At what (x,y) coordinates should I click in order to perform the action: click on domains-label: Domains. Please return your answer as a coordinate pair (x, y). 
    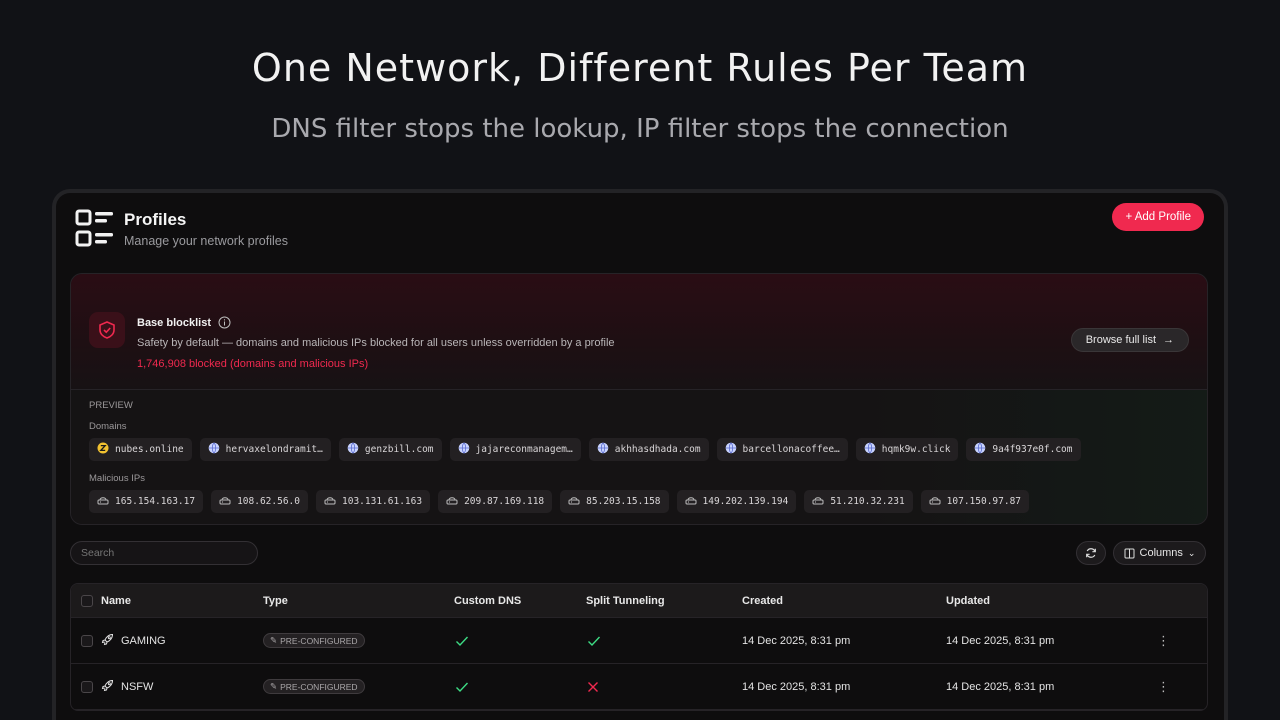
    Looking at the image, I should click on (108, 426).